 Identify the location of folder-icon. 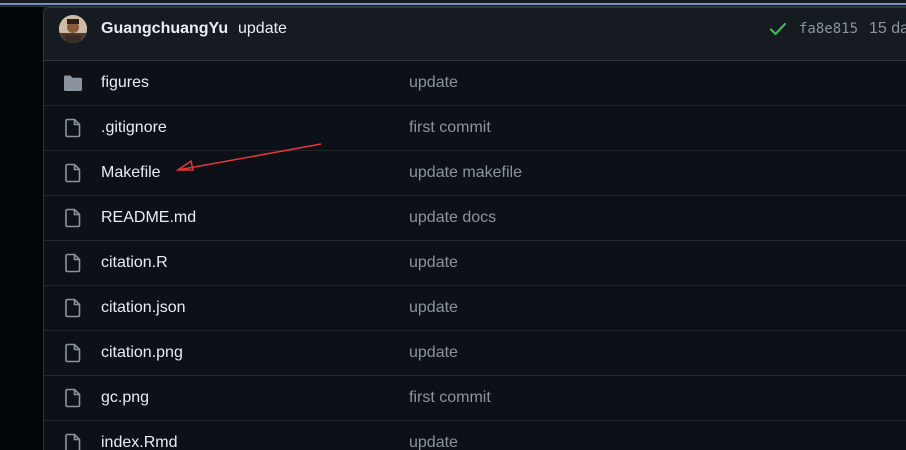
(72, 84).